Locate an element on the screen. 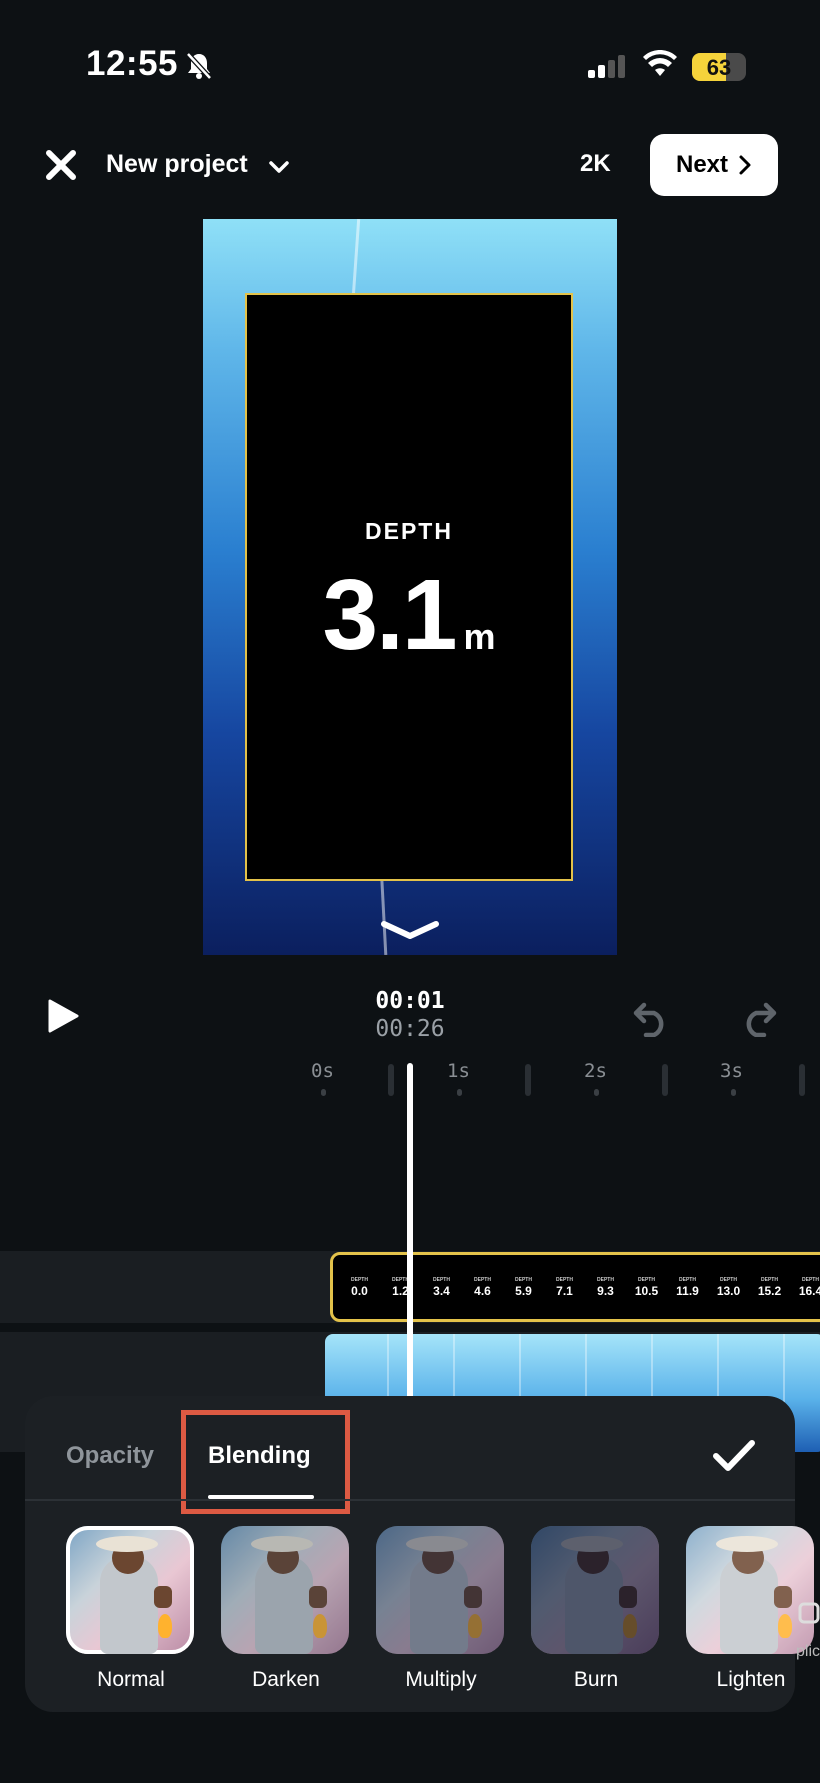 The height and width of the screenshot is (1783, 820). ruler-label-1s: 1s is located at coordinates (458, 1071).